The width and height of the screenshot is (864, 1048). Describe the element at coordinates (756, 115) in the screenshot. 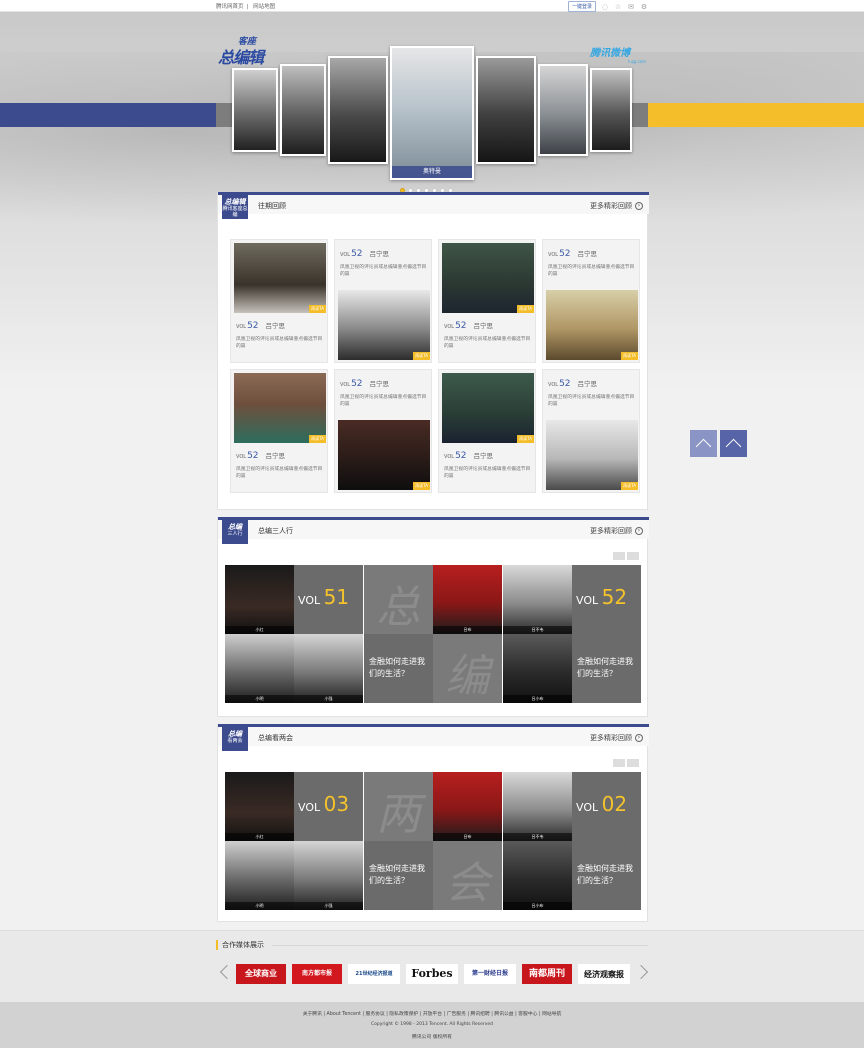

I see `hero-band-yellow` at that location.